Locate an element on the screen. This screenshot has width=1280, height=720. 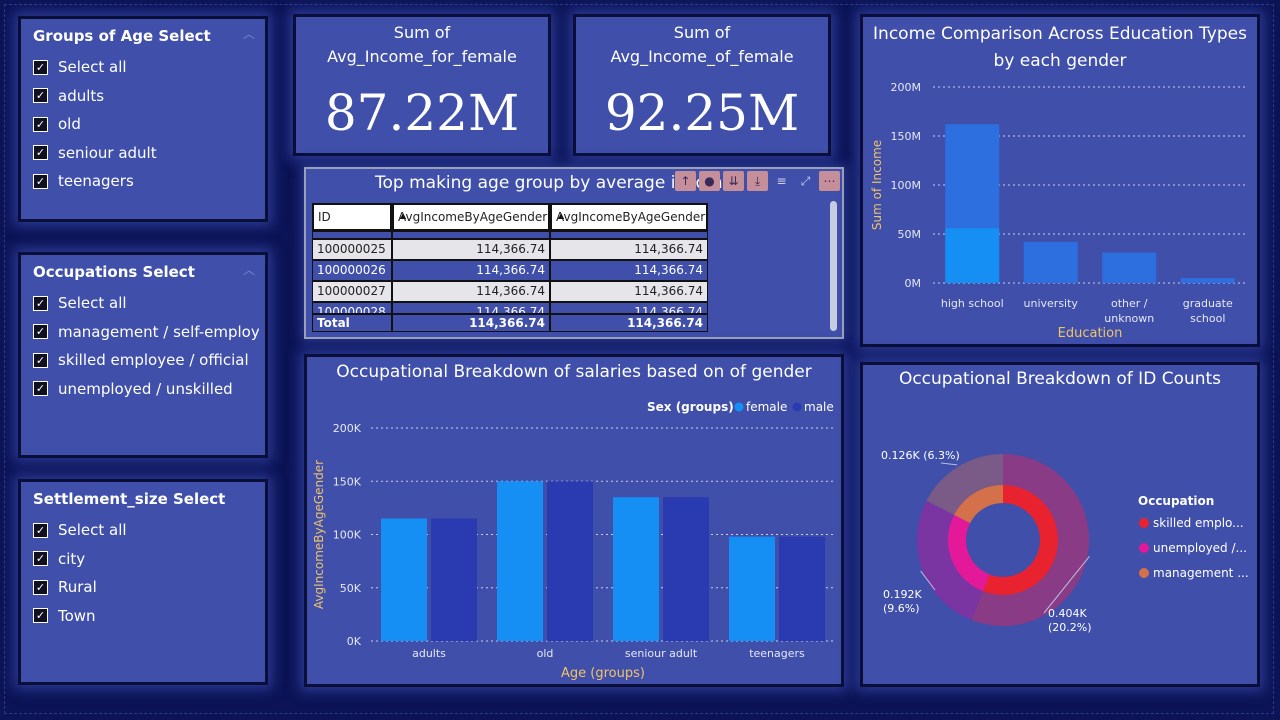
table-row: 100000027 114,366.74 114,366.74 is located at coordinates (511, 291).